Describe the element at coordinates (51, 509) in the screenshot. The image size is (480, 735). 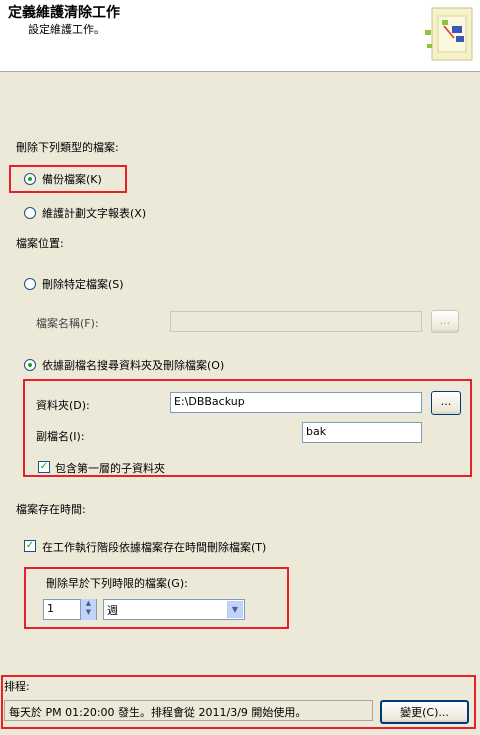
I see `file-age-group-label: 檔案存在時間:` at that location.